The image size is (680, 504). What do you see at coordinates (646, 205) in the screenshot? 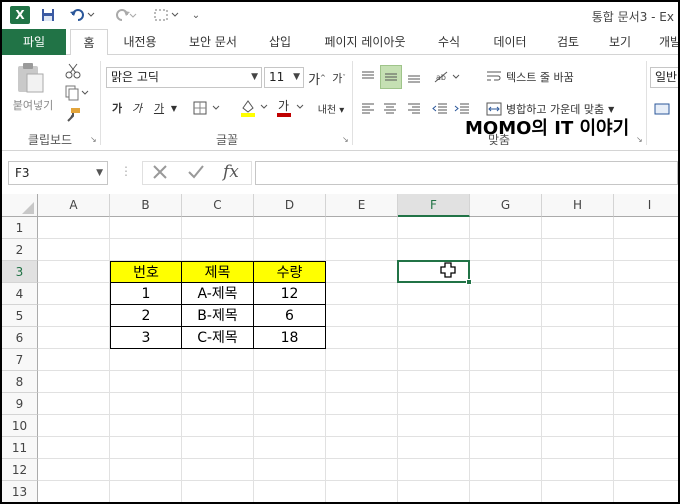
I see `column-header-i: I` at bounding box center [646, 205].